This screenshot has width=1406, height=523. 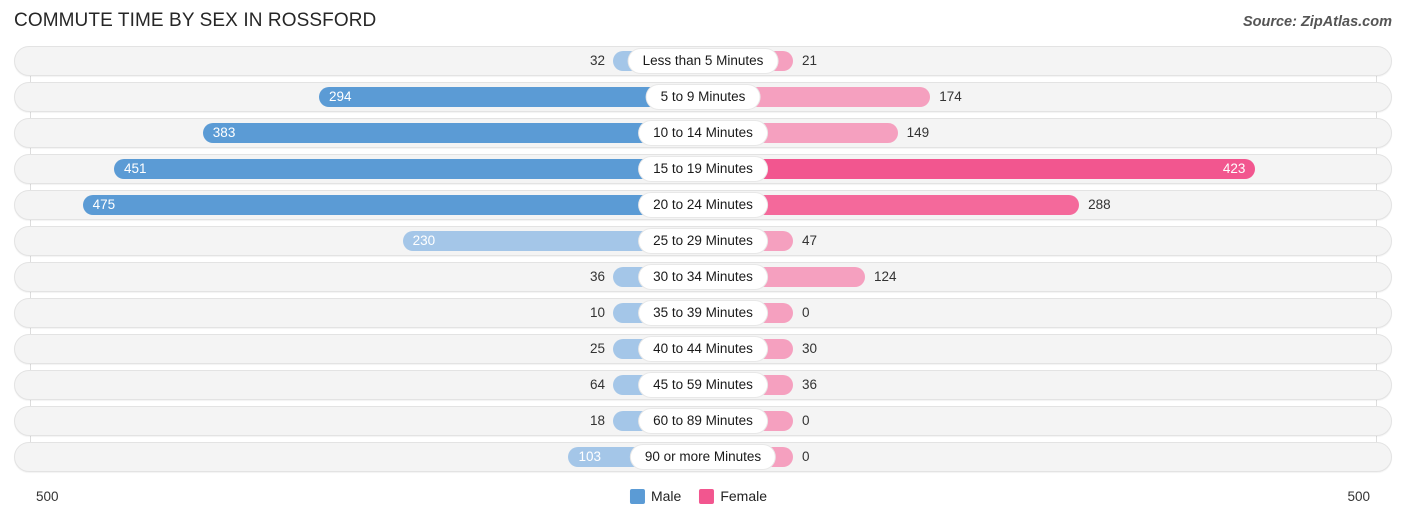 I want to click on source-attribution: Source: ZipAtlas.com, so click(x=1317, y=22).